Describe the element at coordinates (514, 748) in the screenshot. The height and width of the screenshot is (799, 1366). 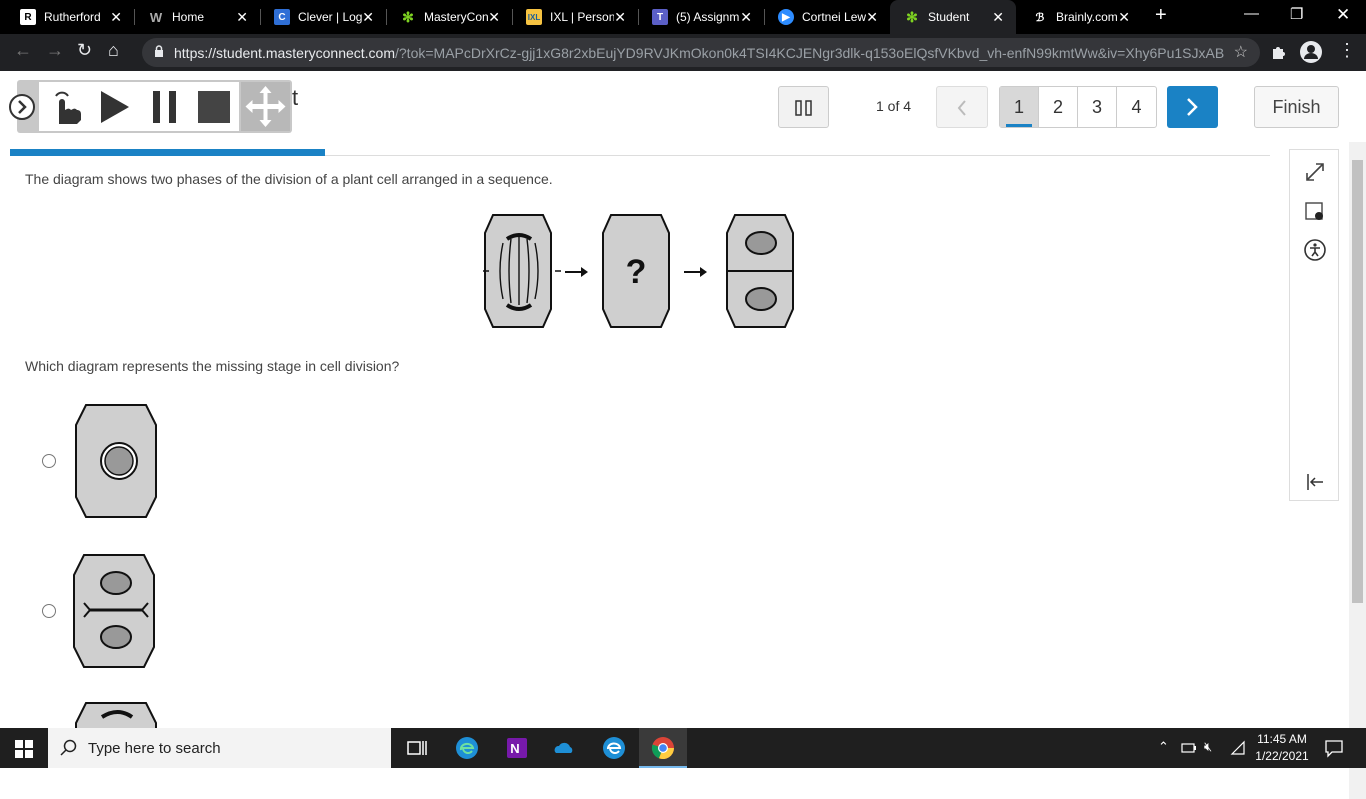
I see `svg-text: N` at that location.